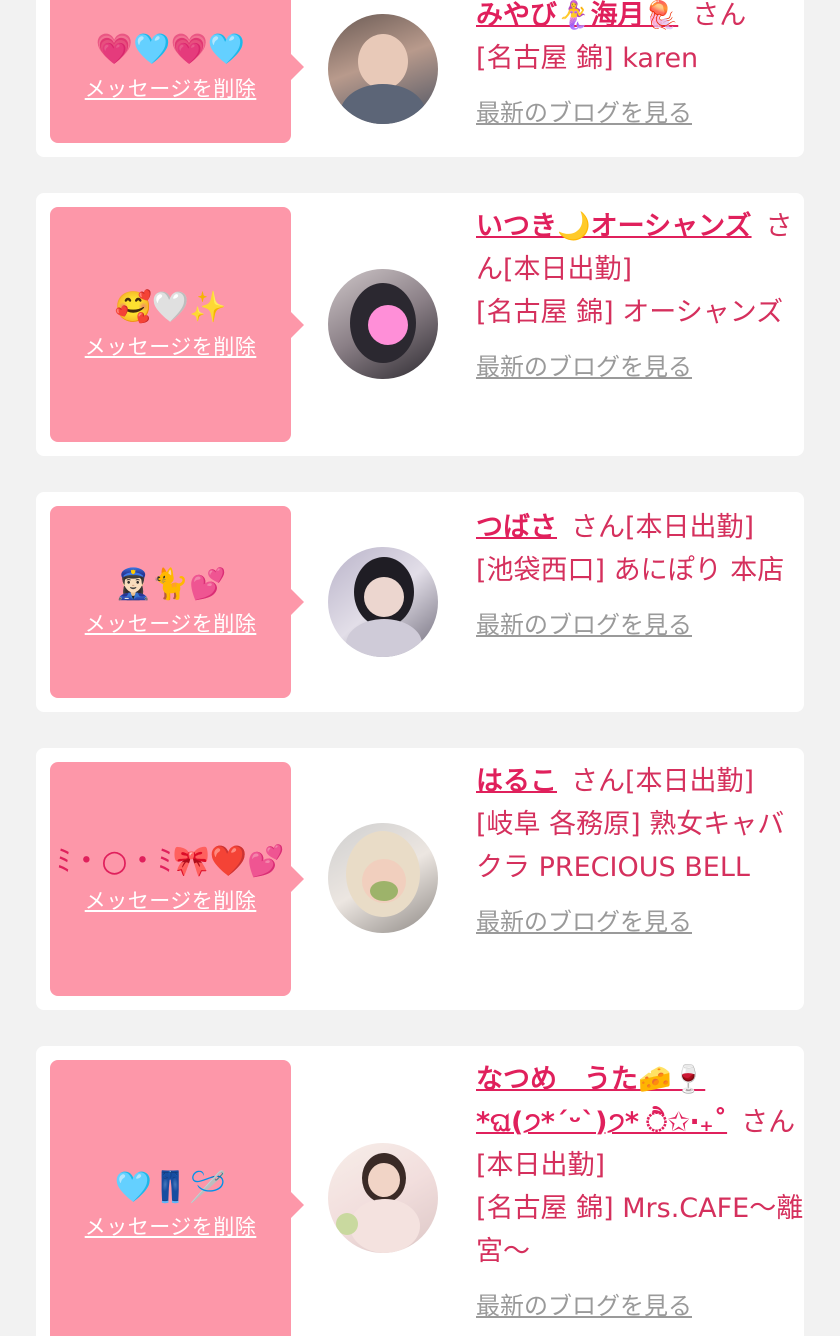  What do you see at coordinates (640, 1230) in the screenshot?
I see `shop-name: [名古屋 錦] Mrs.CAFE〜離宮〜` at bounding box center [640, 1230].